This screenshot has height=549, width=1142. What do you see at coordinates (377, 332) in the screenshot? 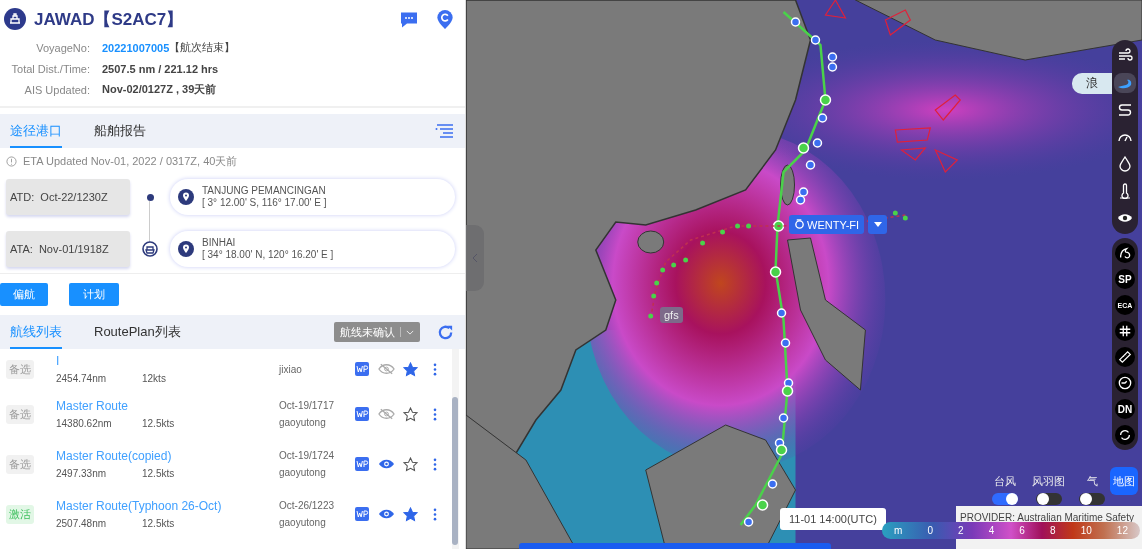
I see `route-filter-dropdown: 航线未确认` at bounding box center [377, 332].